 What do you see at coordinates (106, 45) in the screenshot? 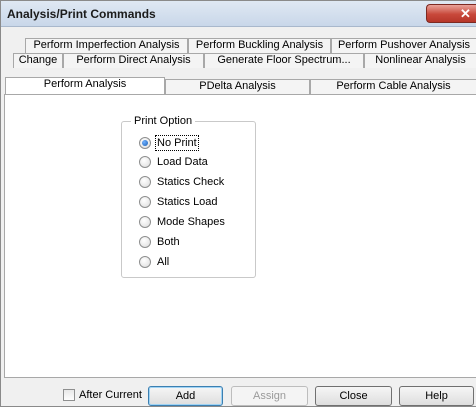
I see `tab-perform-imperfection-analysis: Perform Imperfection Analysis` at bounding box center [106, 45].